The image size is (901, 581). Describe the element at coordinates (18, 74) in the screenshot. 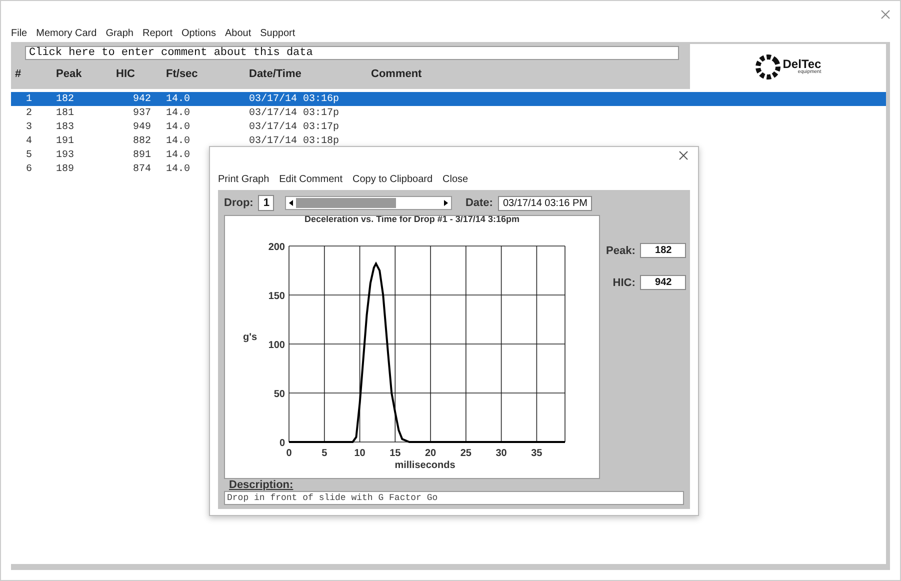

I see `column-header: #` at that location.